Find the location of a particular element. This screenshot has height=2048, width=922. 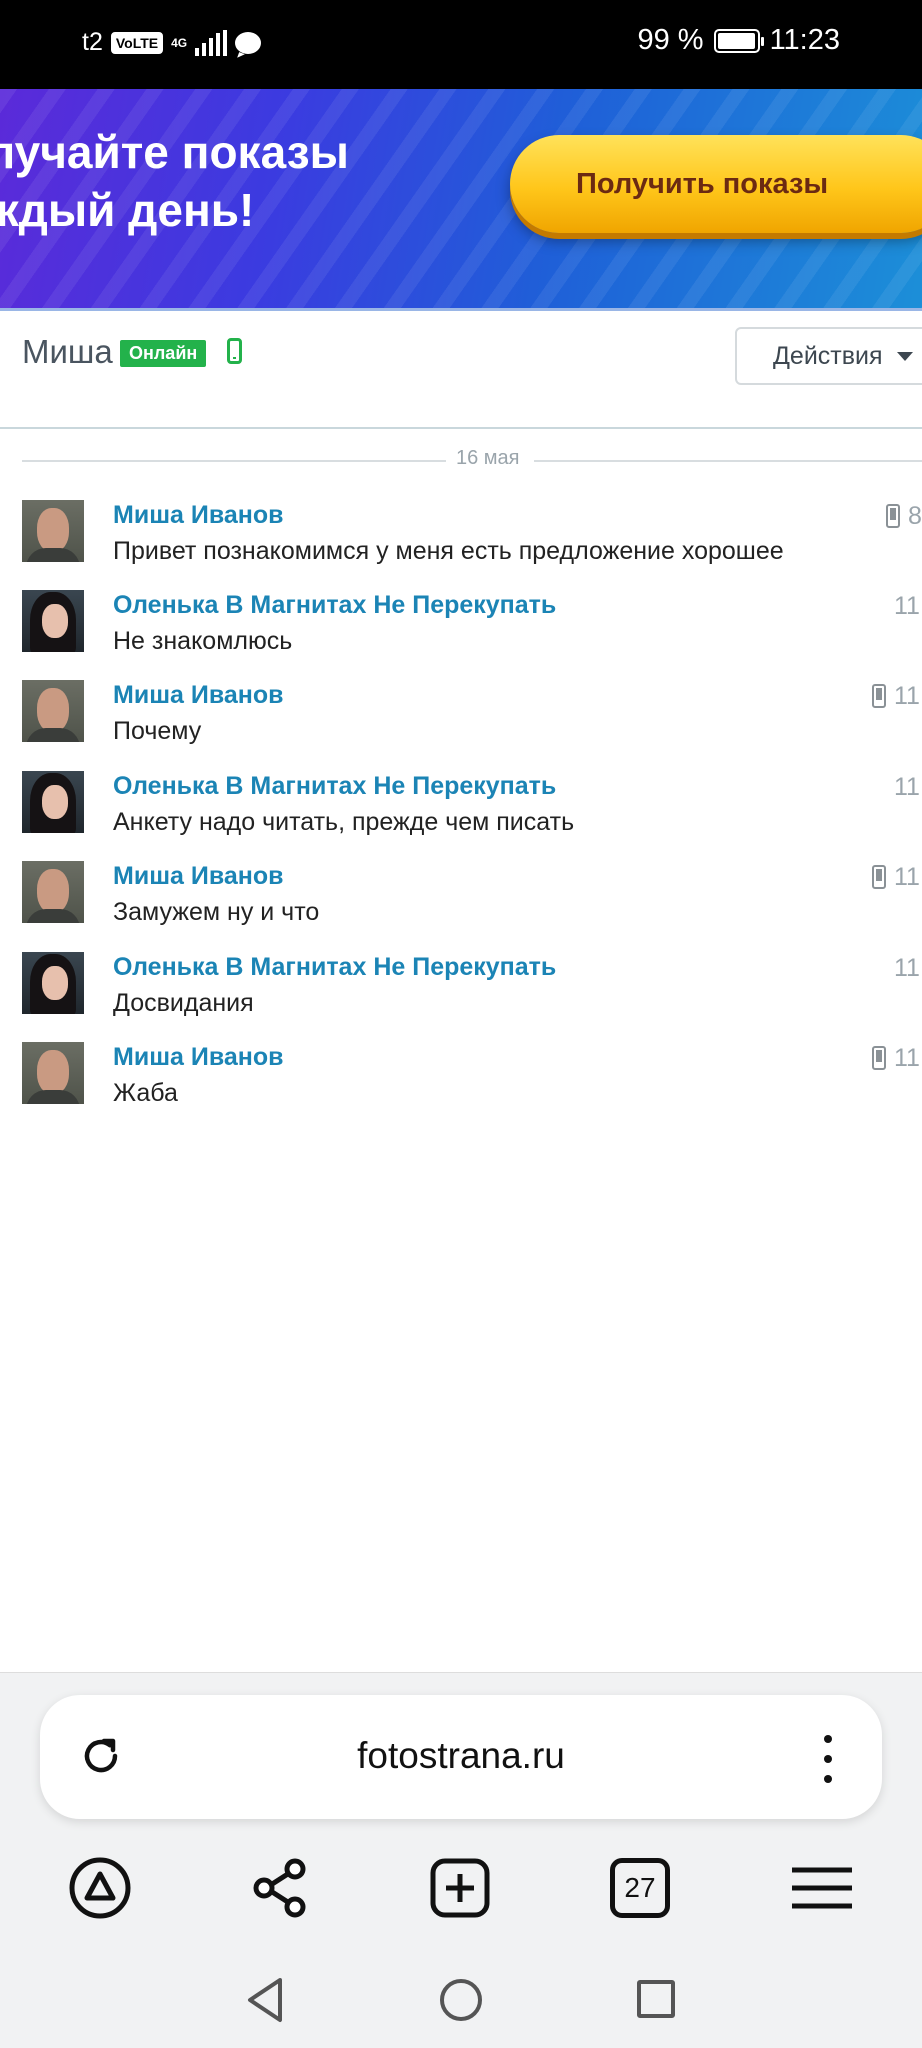

date-line-left is located at coordinates (234, 461).